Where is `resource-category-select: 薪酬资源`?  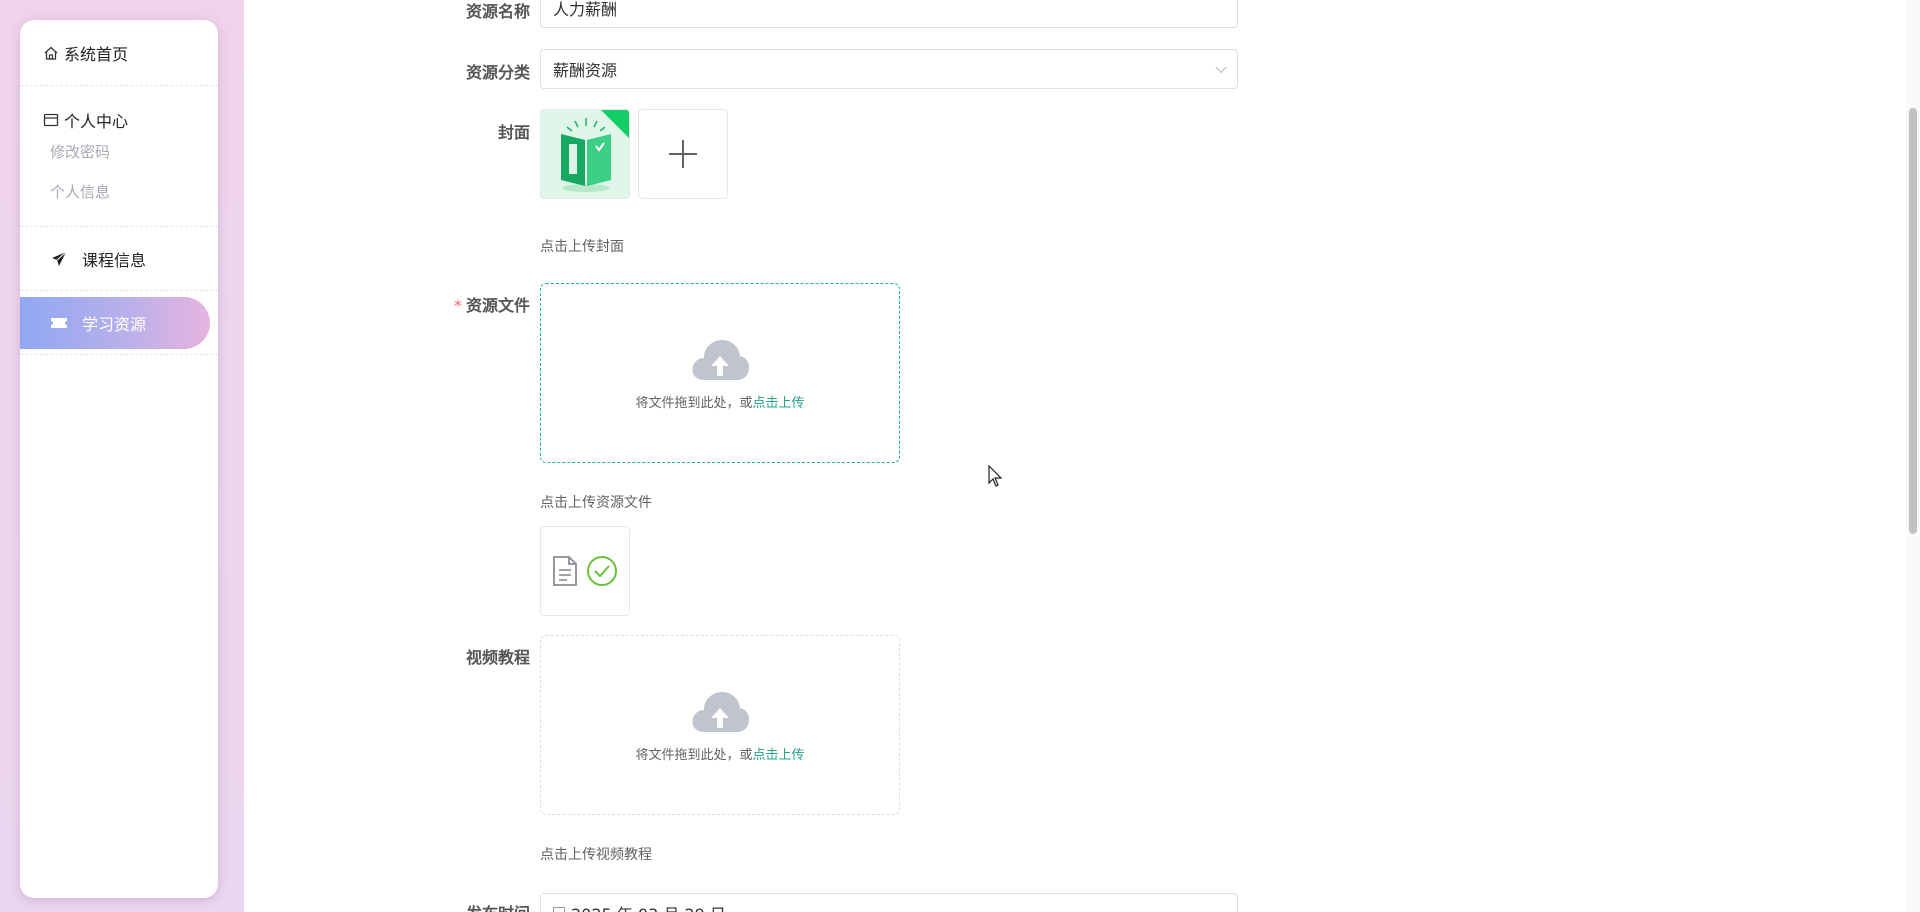
resource-category-select: 薪酬资源 is located at coordinates (889, 69).